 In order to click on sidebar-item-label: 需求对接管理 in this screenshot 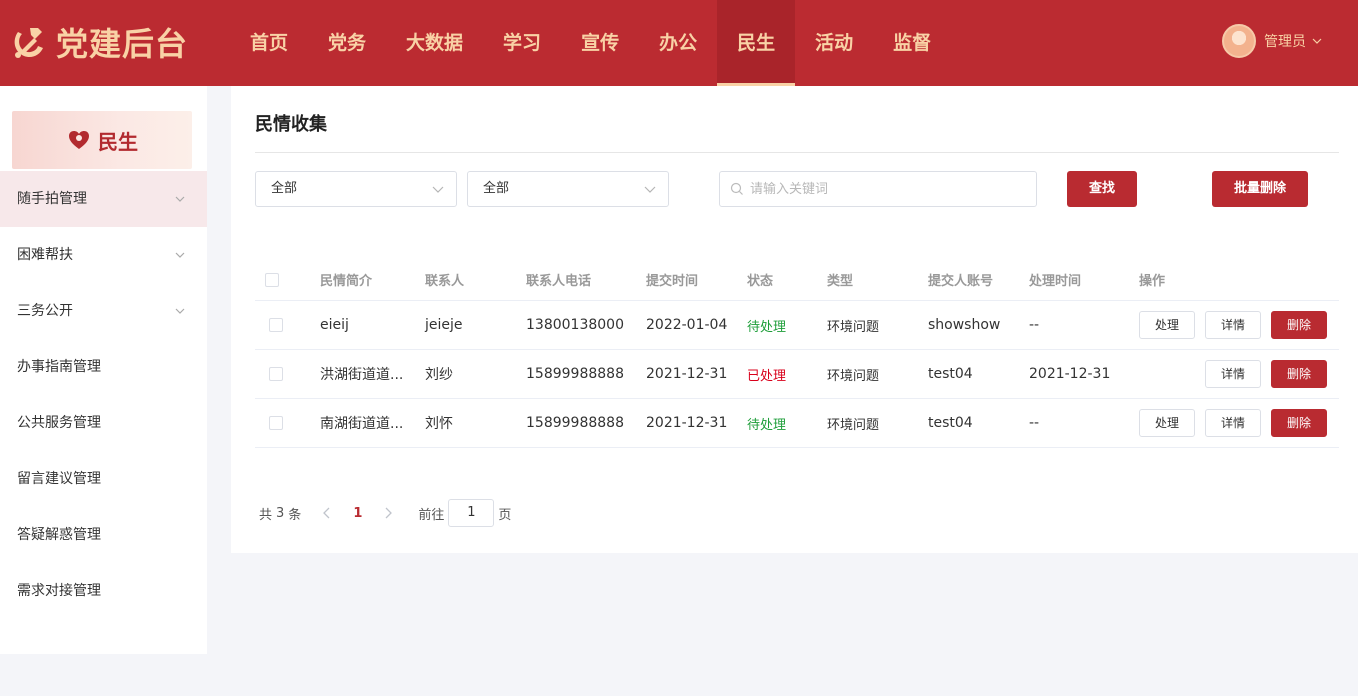, I will do `click(59, 591)`.